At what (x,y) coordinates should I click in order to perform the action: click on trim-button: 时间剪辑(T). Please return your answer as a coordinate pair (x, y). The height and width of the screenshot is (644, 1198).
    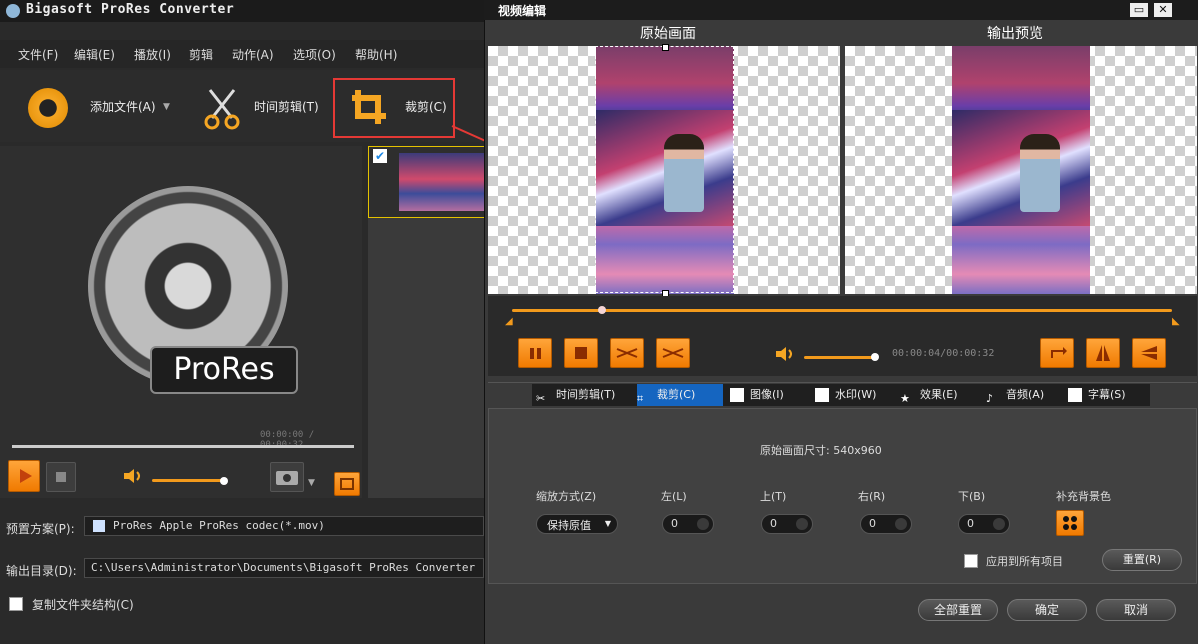
    Looking at the image, I should click on (286, 106).